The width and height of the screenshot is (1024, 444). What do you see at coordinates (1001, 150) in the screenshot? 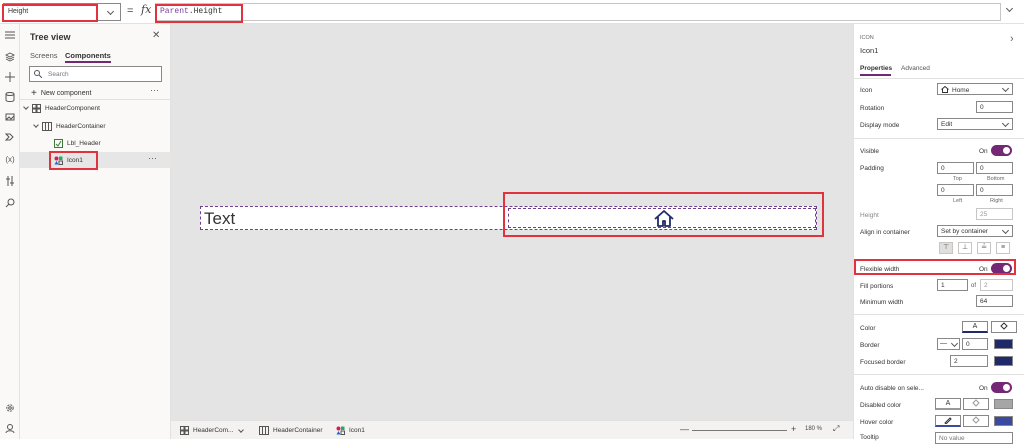
I see `visible-toggle` at bounding box center [1001, 150].